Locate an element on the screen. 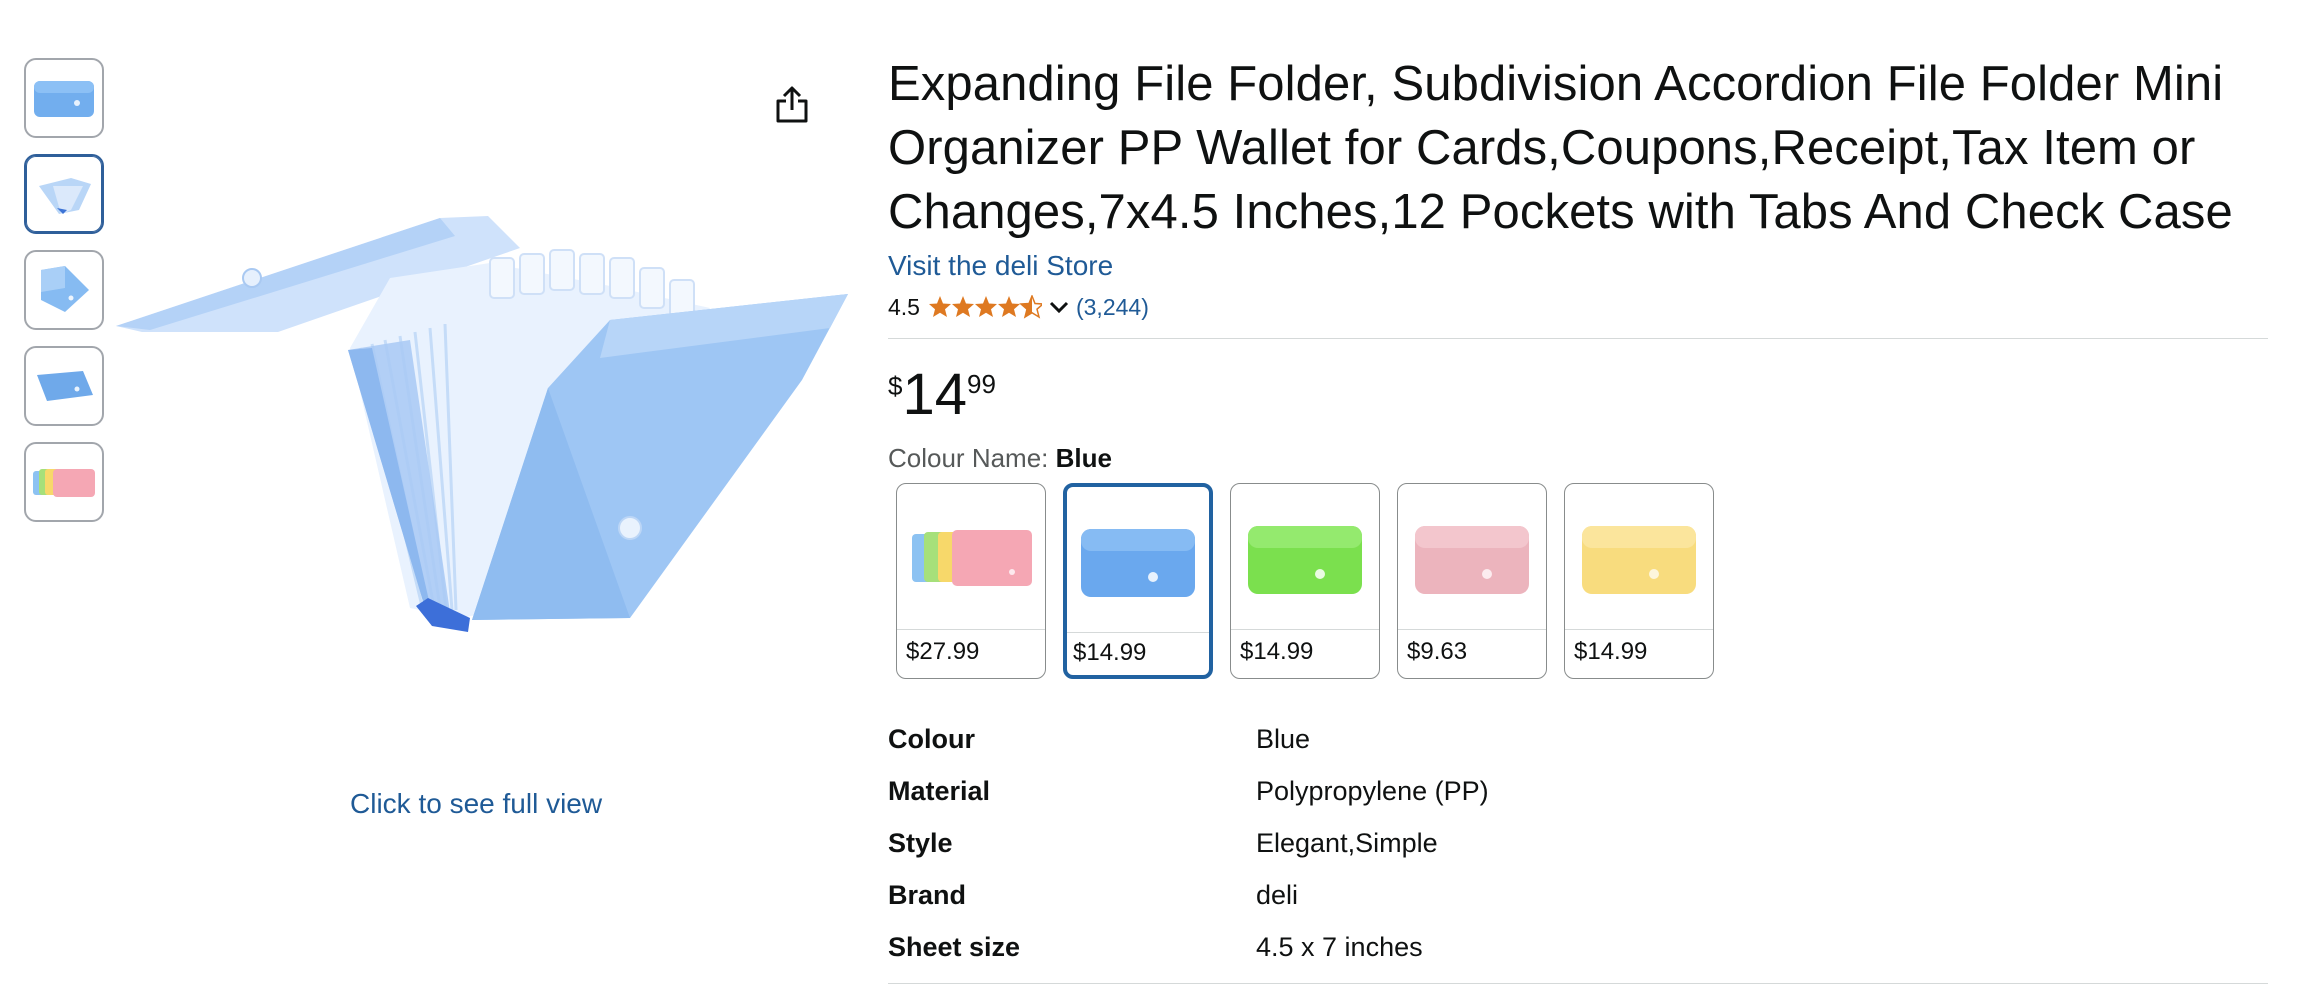 Image resolution: width=2302 pixels, height=1006 pixels. folder-flat-thumb-icon is located at coordinates (65, 386).